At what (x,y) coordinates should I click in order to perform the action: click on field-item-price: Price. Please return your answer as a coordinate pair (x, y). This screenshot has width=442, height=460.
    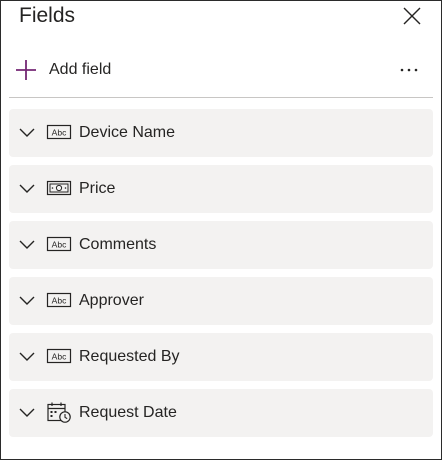
    Looking at the image, I should click on (221, 189).